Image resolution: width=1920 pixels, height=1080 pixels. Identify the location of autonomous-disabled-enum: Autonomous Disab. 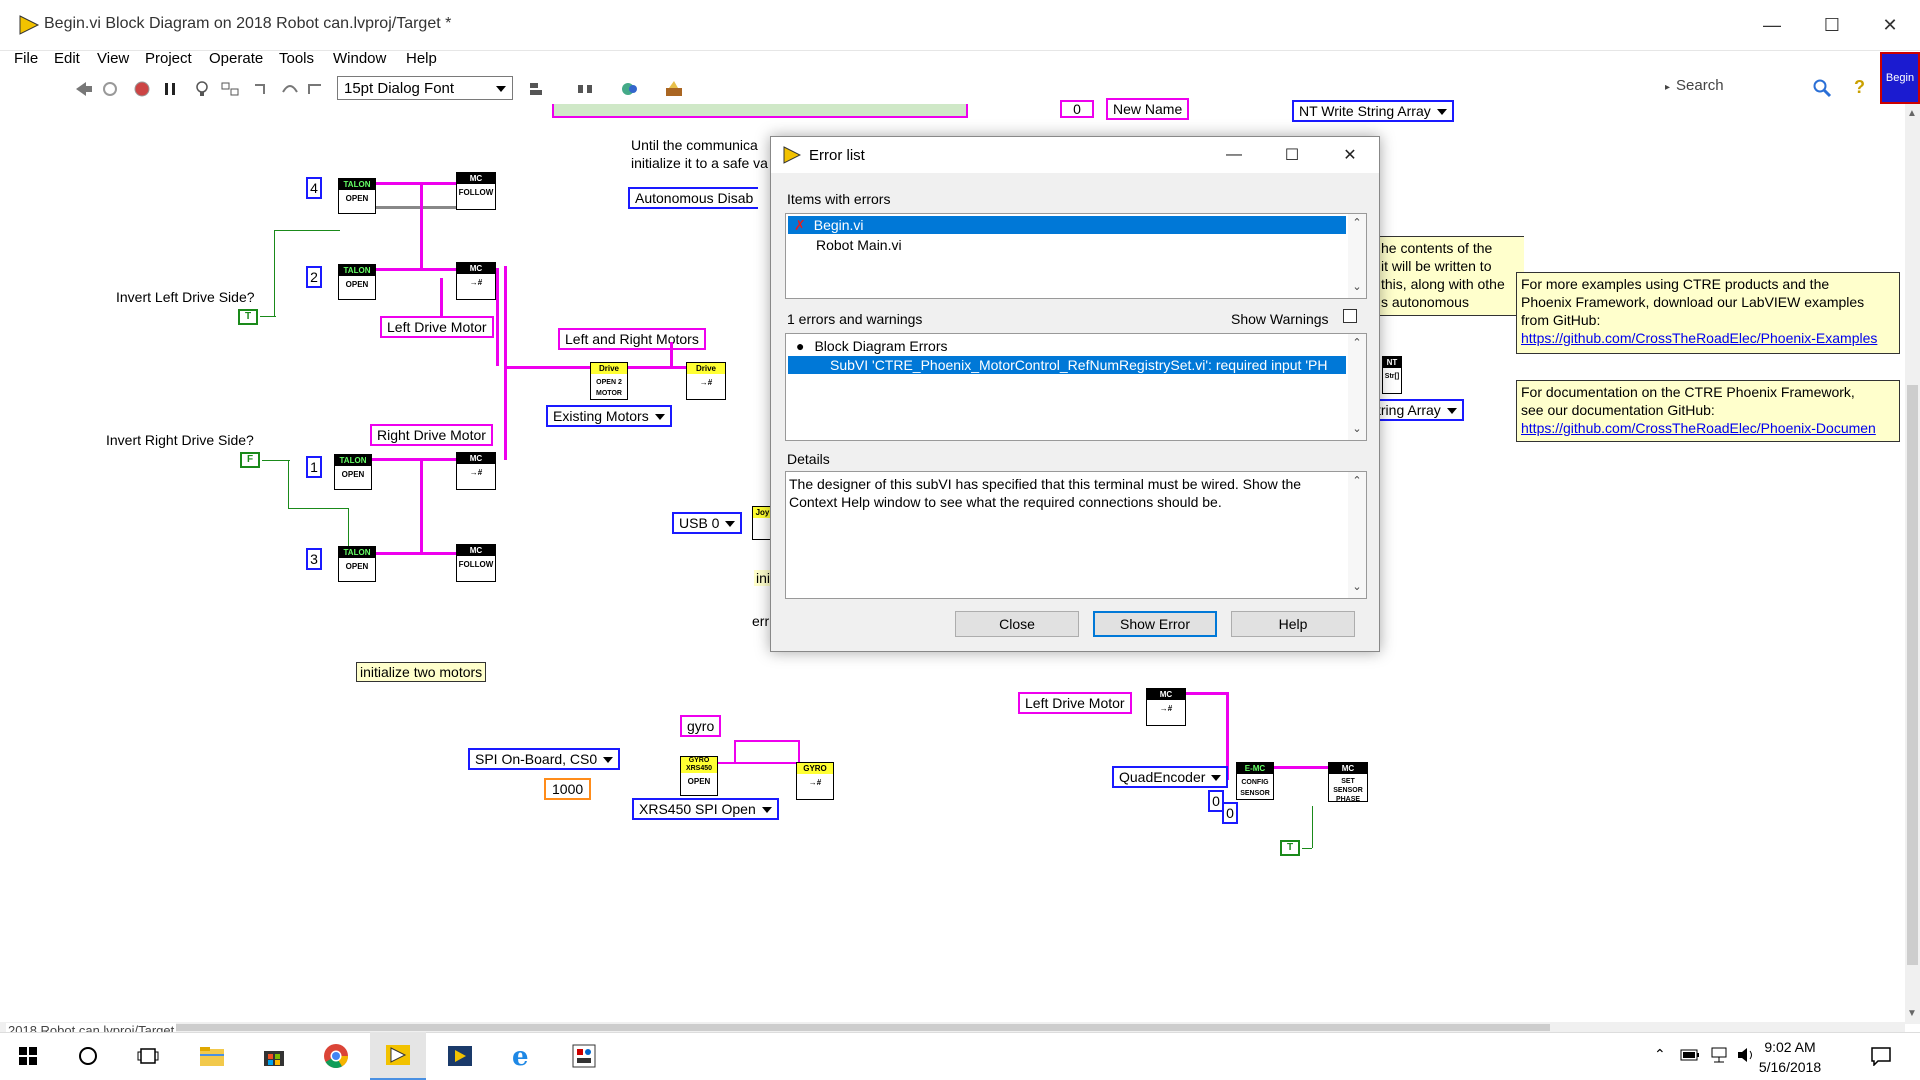
(693, 198).